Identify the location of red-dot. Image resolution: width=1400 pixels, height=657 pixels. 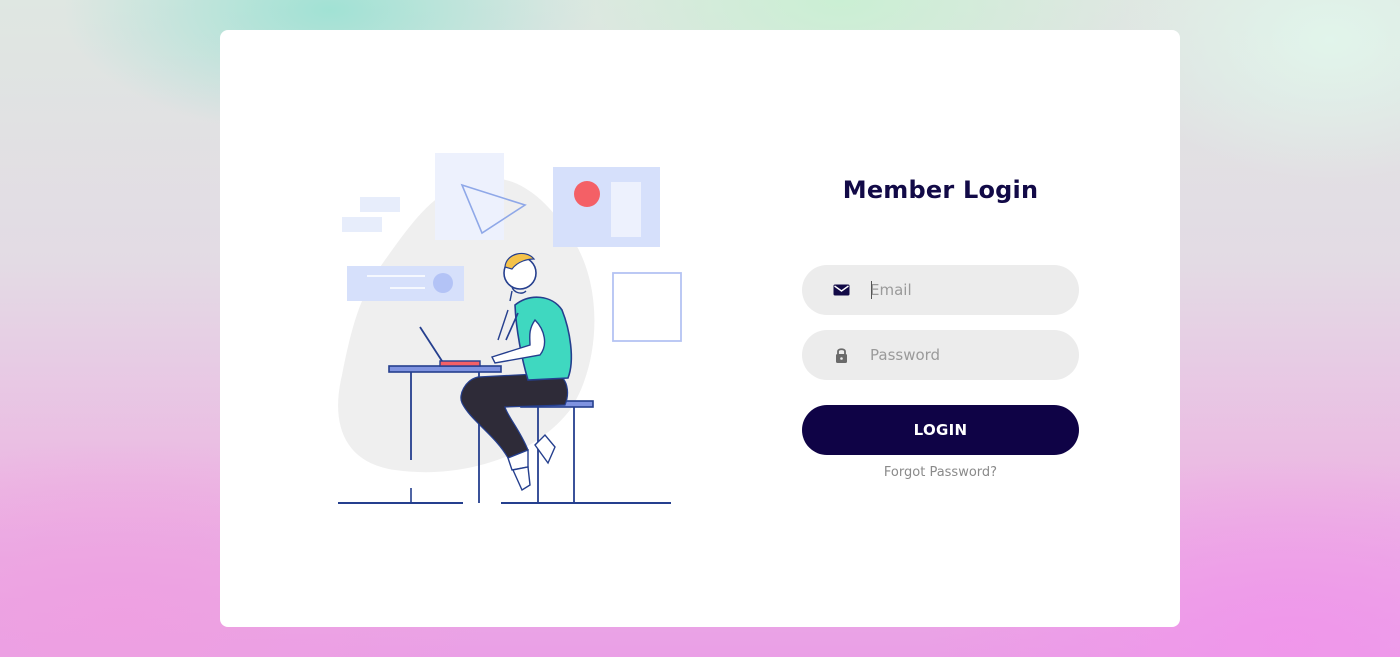
(587, 194).